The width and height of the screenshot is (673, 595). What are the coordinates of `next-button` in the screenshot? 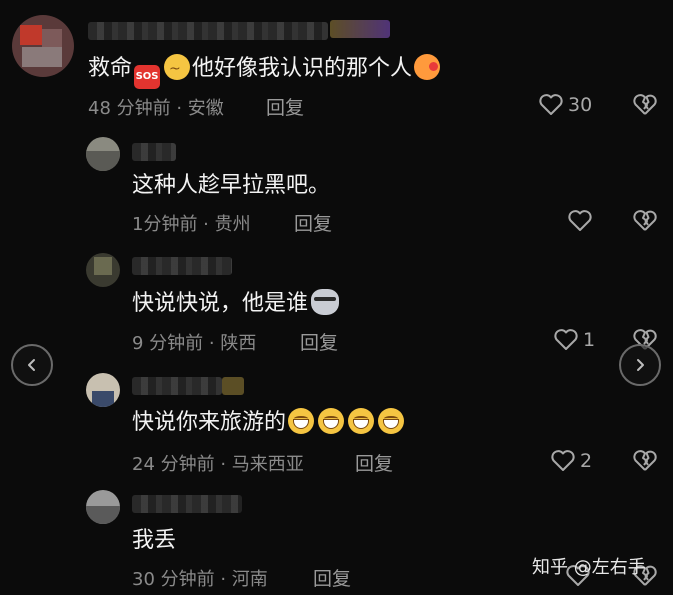 It's located at (640, 365).